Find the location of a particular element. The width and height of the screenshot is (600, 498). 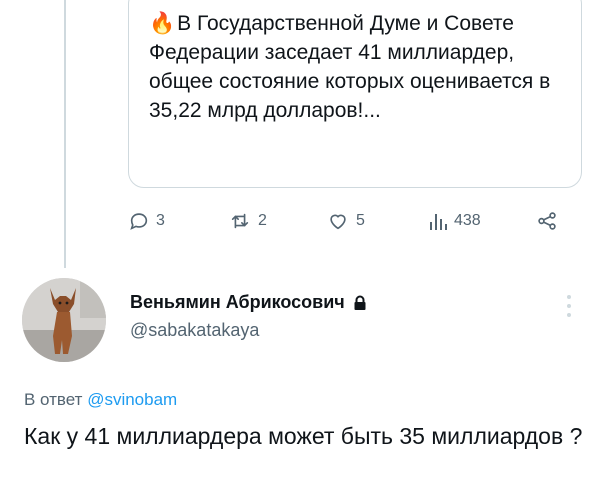

reply-context: В ответ @svinobam is located at coordinates (100, 400).